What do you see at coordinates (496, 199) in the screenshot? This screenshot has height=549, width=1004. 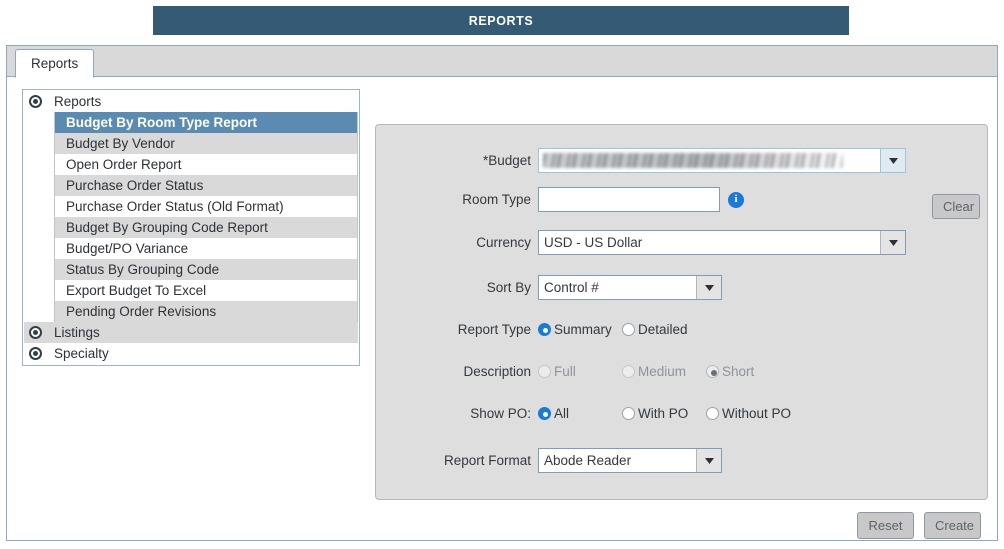 I see `room-type-label: Room Type` at bounding box center [496, 199].